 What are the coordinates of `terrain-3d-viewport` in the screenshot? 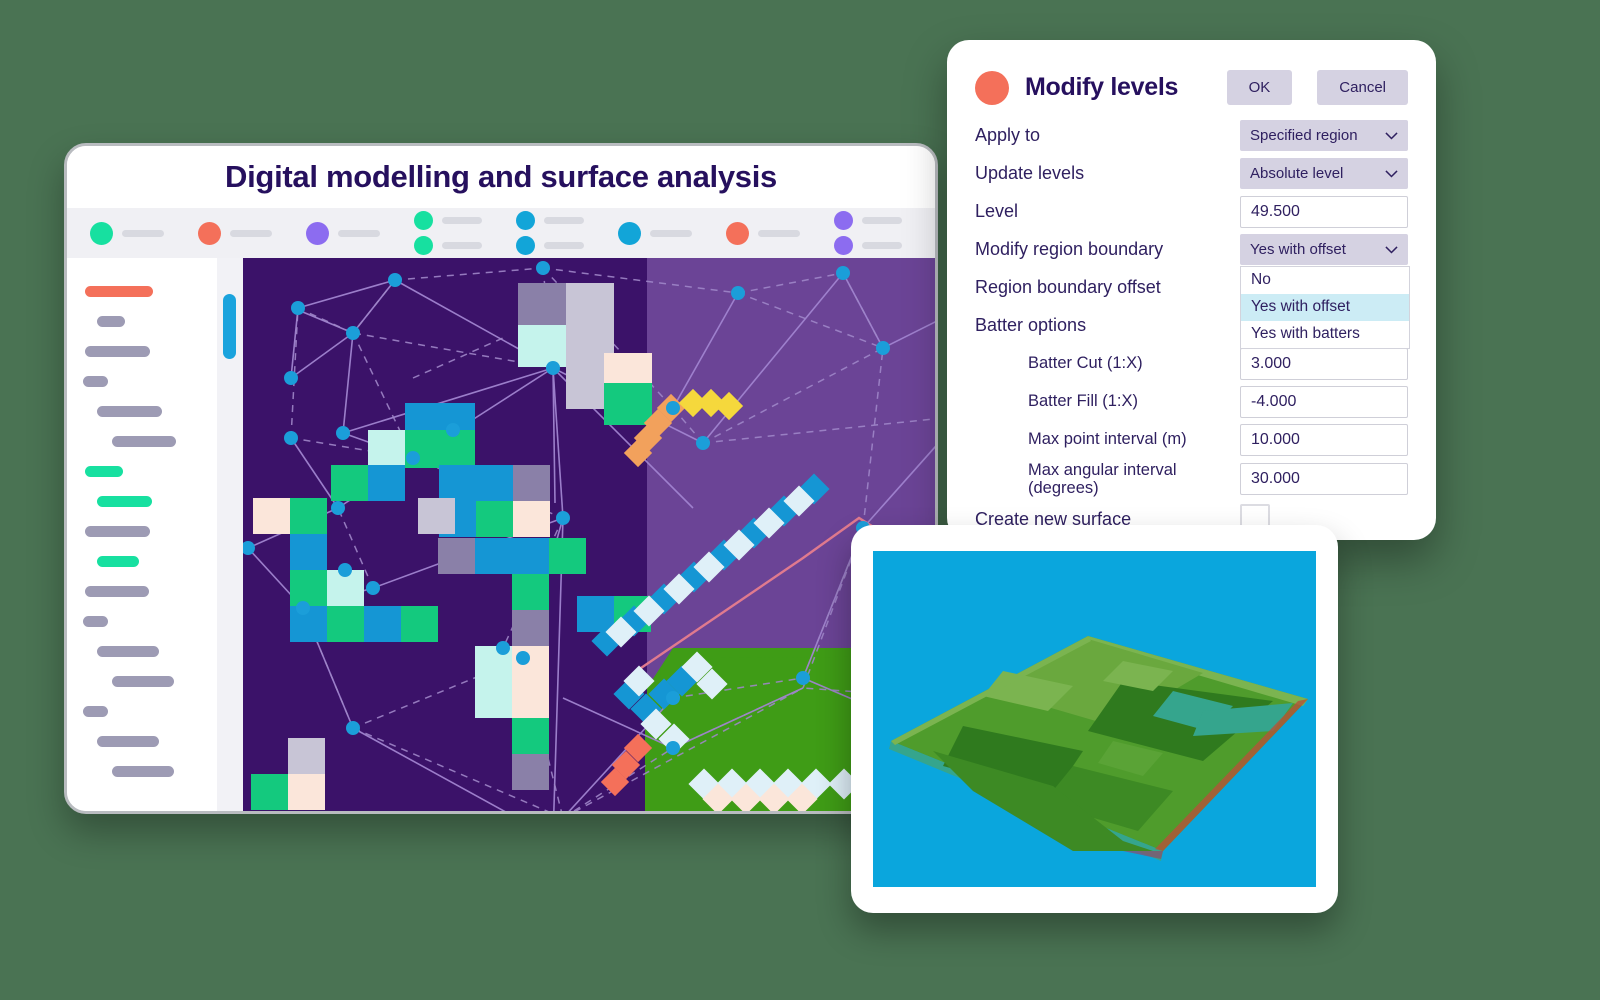 It's located at (1094, 719).